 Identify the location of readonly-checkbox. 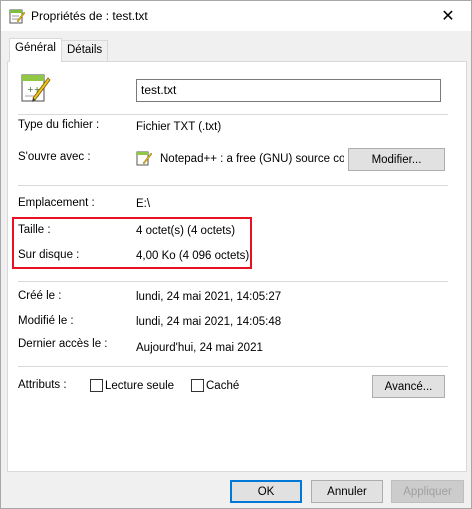
(96, 385).